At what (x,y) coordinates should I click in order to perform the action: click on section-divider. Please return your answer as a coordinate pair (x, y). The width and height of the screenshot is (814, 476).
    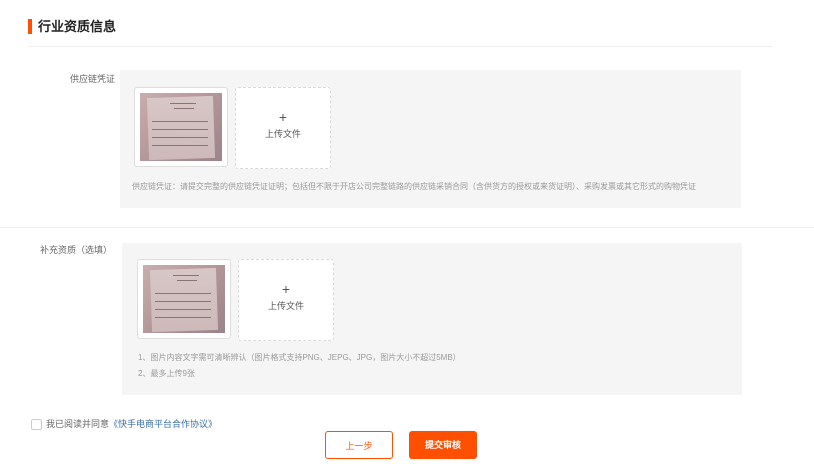
    Looking at the image, I should click on (407, 227).